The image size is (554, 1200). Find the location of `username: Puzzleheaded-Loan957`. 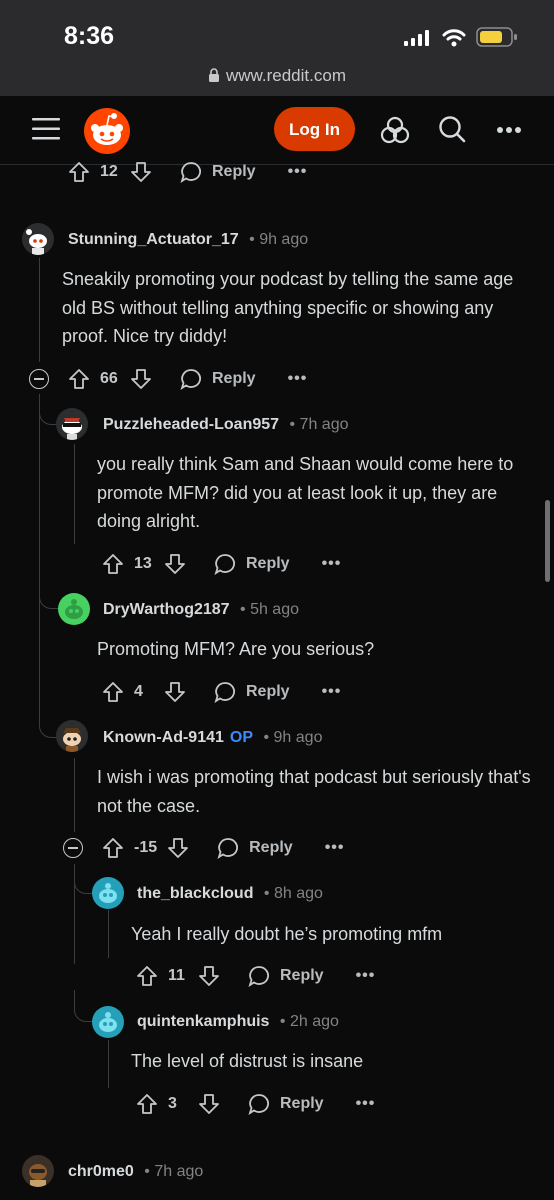

username: Puzzleheaded-Loan957 is located at coordinates (191, 424).